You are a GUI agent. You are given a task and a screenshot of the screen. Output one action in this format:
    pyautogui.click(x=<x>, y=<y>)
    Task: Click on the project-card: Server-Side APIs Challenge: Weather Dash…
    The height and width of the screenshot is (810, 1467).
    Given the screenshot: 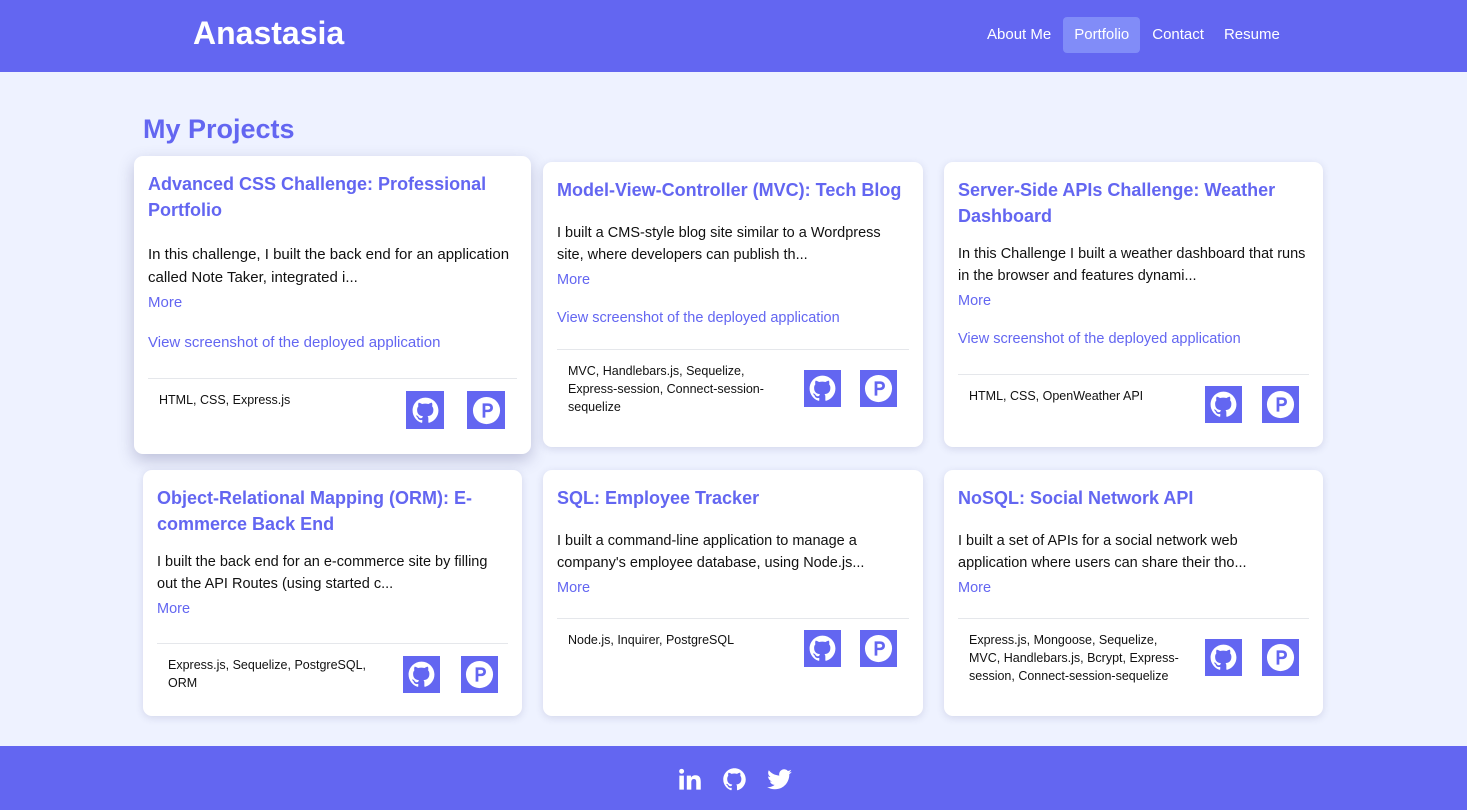 What is the action you would take?
    pyautogui.click(x=1133, y=304)
    